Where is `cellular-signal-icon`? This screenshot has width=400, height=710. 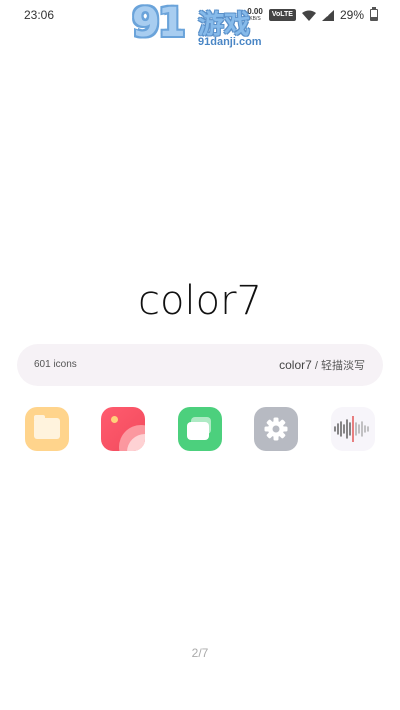 cellular-signal-icon is located at coordinates (327, 15).